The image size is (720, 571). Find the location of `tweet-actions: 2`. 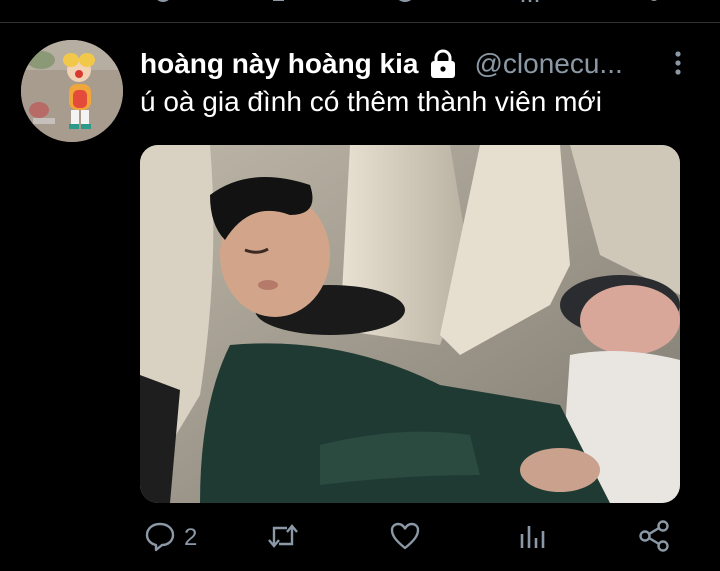

tweet-actions: 2 is located at coordinates (360, 538).